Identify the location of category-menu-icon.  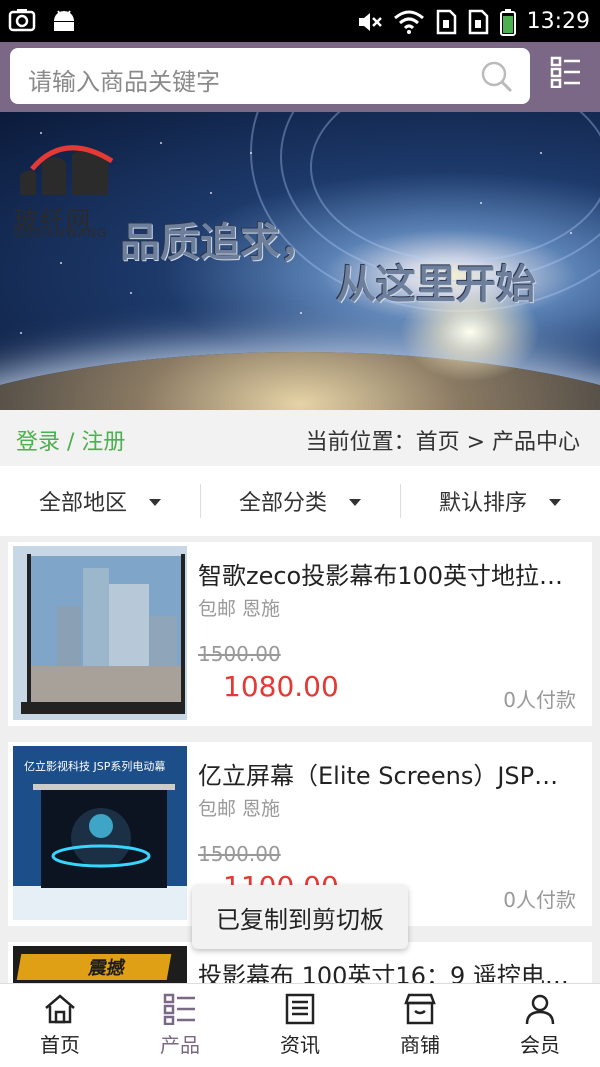
(566, 72).